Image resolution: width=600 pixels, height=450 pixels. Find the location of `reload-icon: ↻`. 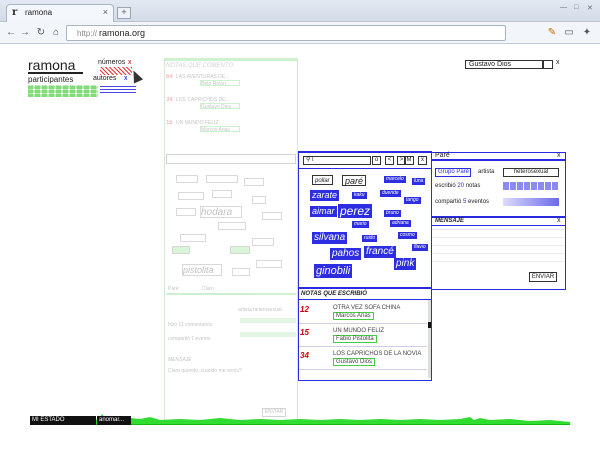

reload-icon: ↻ is located at coordinates (41, 33).